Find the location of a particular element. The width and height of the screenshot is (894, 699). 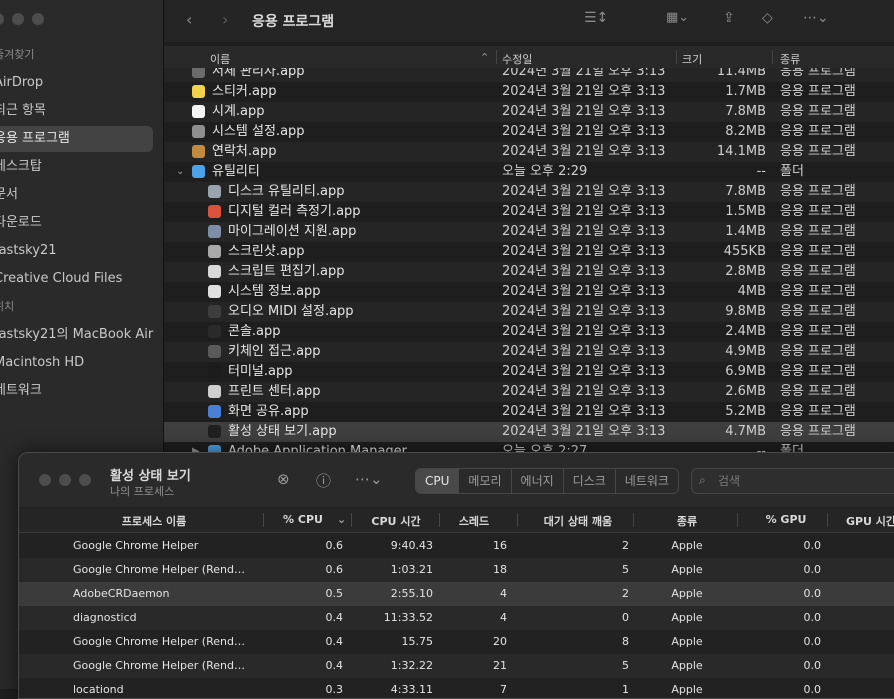

file-row: 터미널.app 2024년 3월 21일 오후 3:13 6.9MB 응용 프로그램 is located at coordinates (529, 372).